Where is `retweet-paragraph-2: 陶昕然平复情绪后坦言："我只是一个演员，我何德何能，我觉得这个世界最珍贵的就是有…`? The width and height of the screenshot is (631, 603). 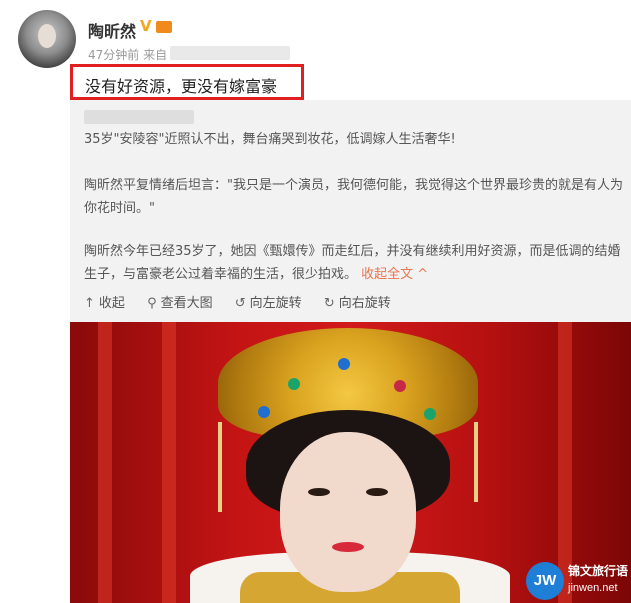 retweet-paragraph-2: 陶昕然平复情绪后坦言："我只是一个演员，我何德何能，我觉得这个世界最珍贵的就是有… is located at coordinates (353, 197).